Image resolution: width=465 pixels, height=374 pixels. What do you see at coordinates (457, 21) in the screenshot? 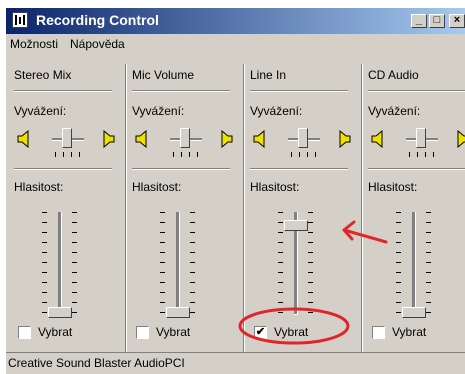
I see `close-button: ×` at bounding box center [457, 21].